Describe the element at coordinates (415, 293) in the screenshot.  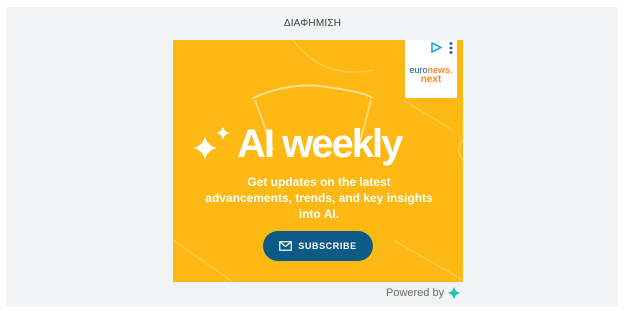
I see `powered-by-label: Powered by` at that location.